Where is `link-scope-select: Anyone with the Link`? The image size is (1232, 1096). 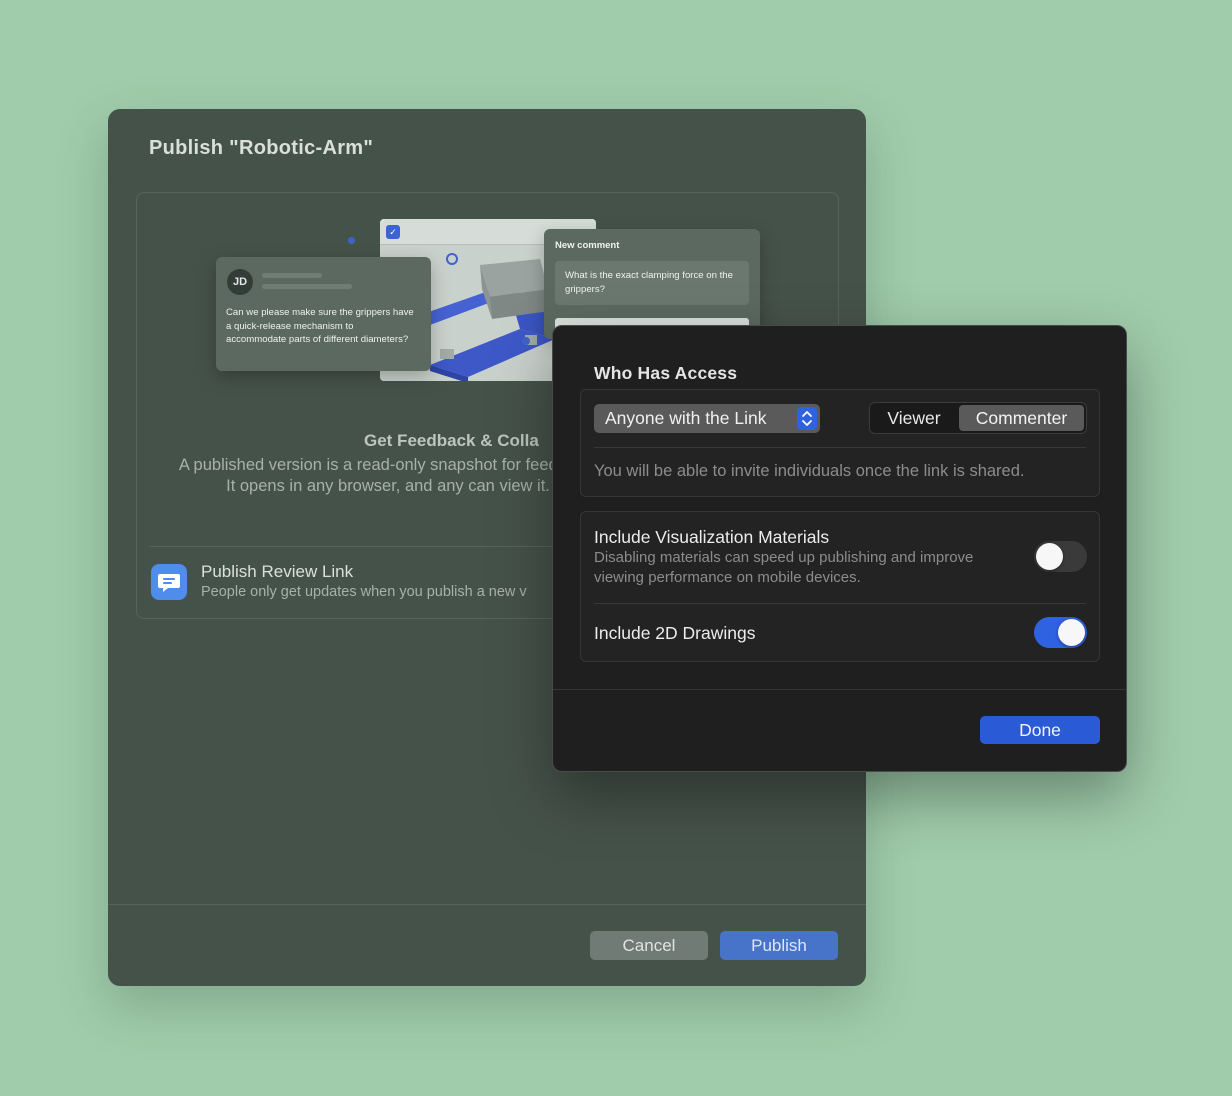 link-scope-select: Anyone with the Link is located at coordinates (707, 418).